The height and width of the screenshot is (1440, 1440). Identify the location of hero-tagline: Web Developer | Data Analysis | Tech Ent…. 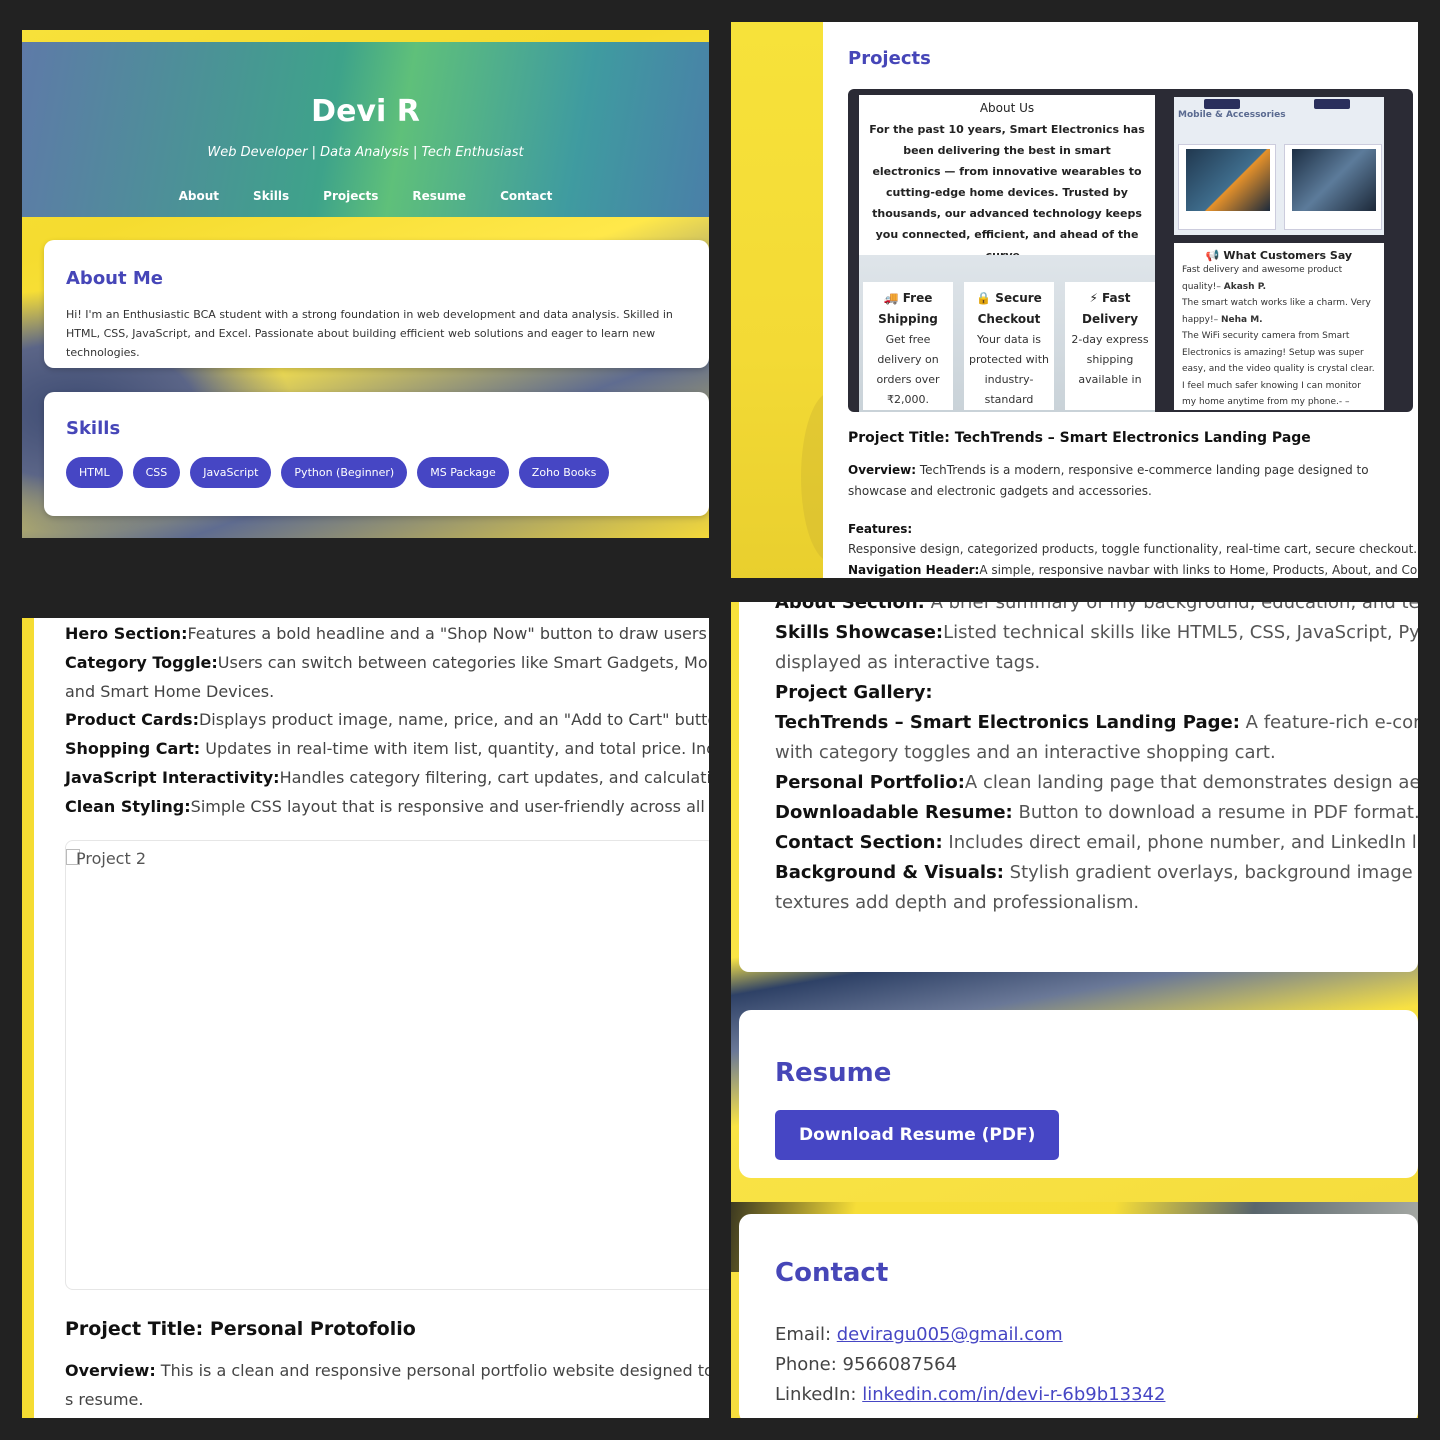
(365, 152).